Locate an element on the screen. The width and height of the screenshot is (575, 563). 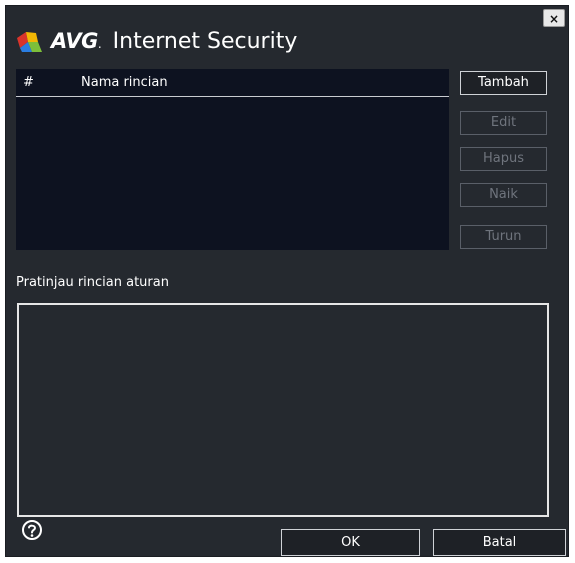
brand-name: AVG is located at coordinates (74, 41).